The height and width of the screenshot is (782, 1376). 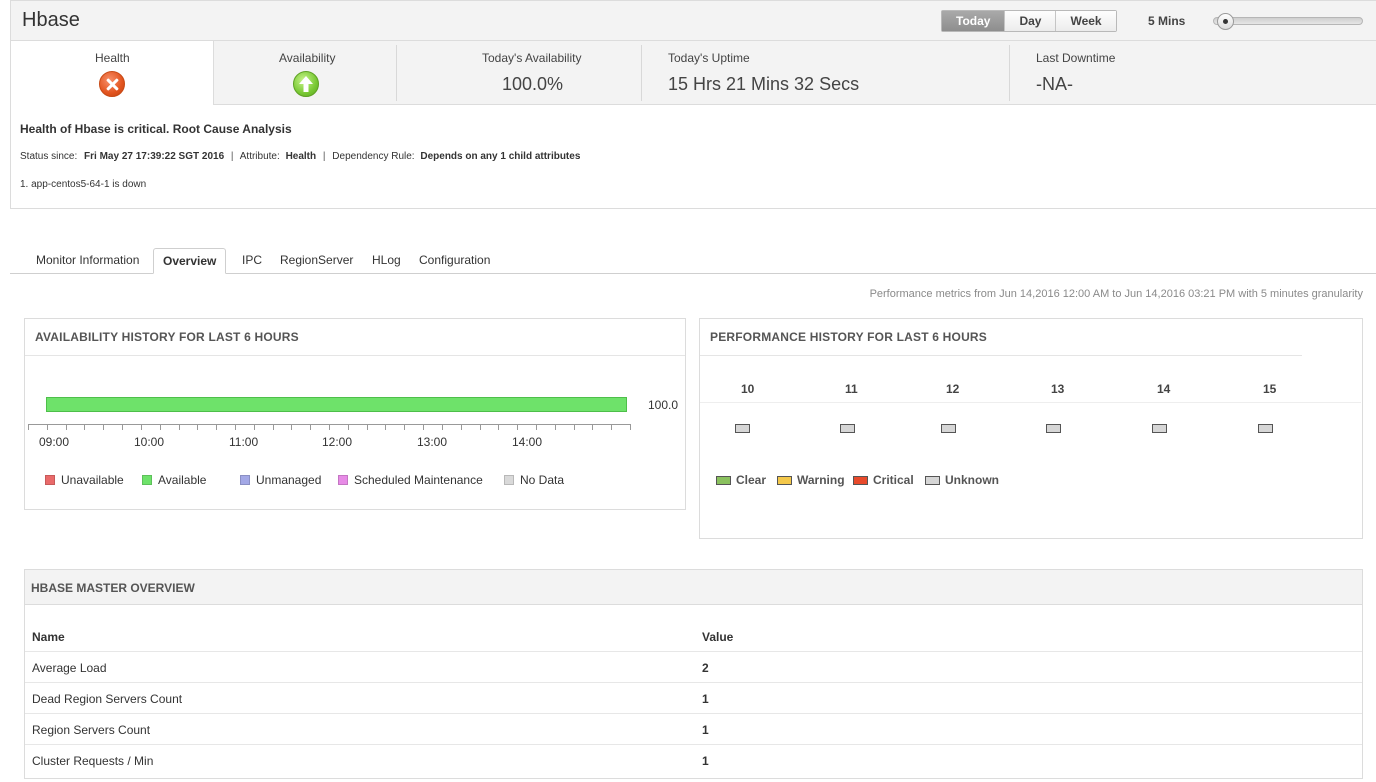 I want to click on availability-bar-value: 100.0, so click(x=663, y=405).